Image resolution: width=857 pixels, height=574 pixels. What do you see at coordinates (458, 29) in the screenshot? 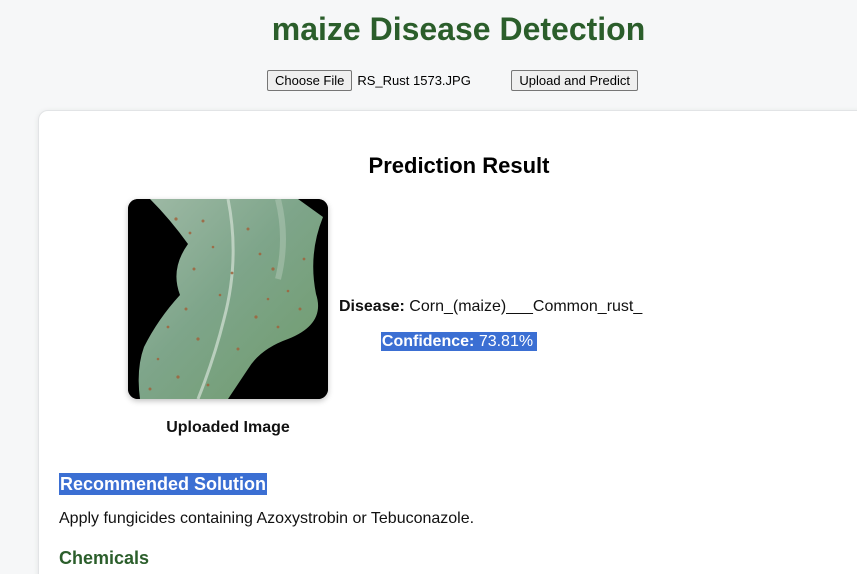
I see `app-title: maize Disease Detection` at bounding box center [458, 29].